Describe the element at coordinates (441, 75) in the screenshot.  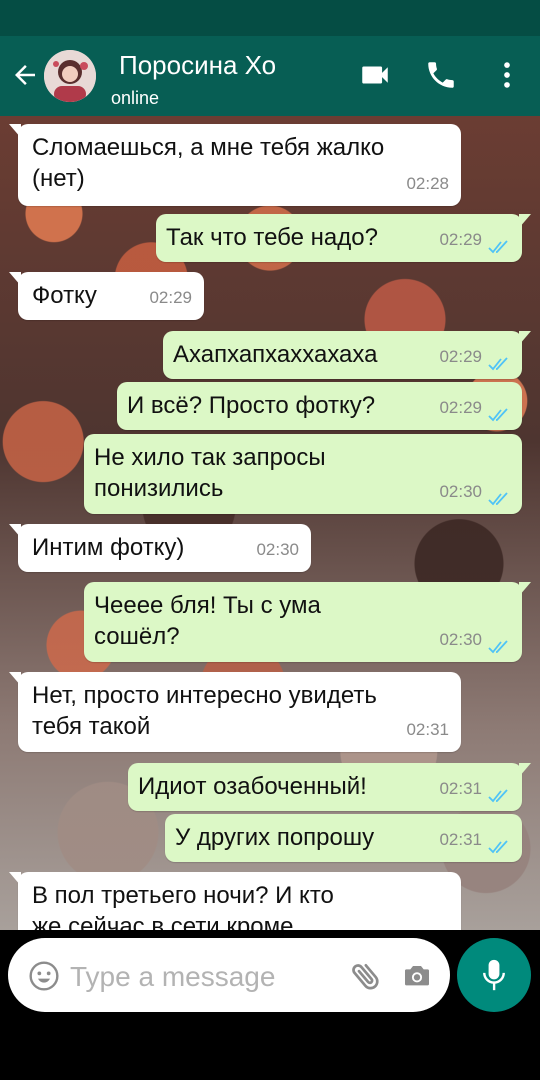
I see `phone-icon` at that location.